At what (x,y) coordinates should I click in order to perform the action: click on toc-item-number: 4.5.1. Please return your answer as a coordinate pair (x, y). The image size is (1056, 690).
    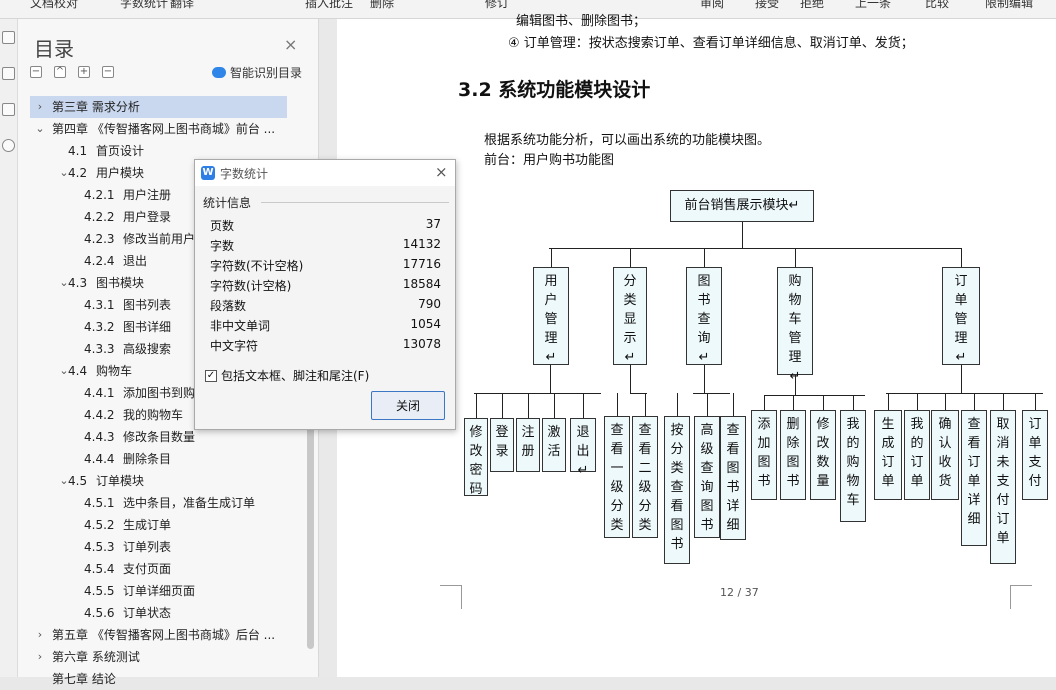
    Looking at the image, I should click on (99, 503).